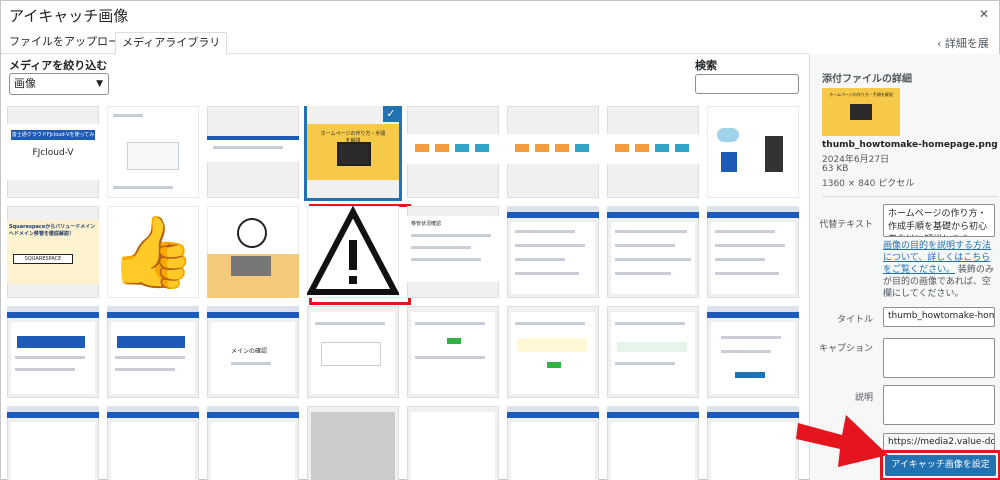  I want to click on server-icon, so click(774, 154).